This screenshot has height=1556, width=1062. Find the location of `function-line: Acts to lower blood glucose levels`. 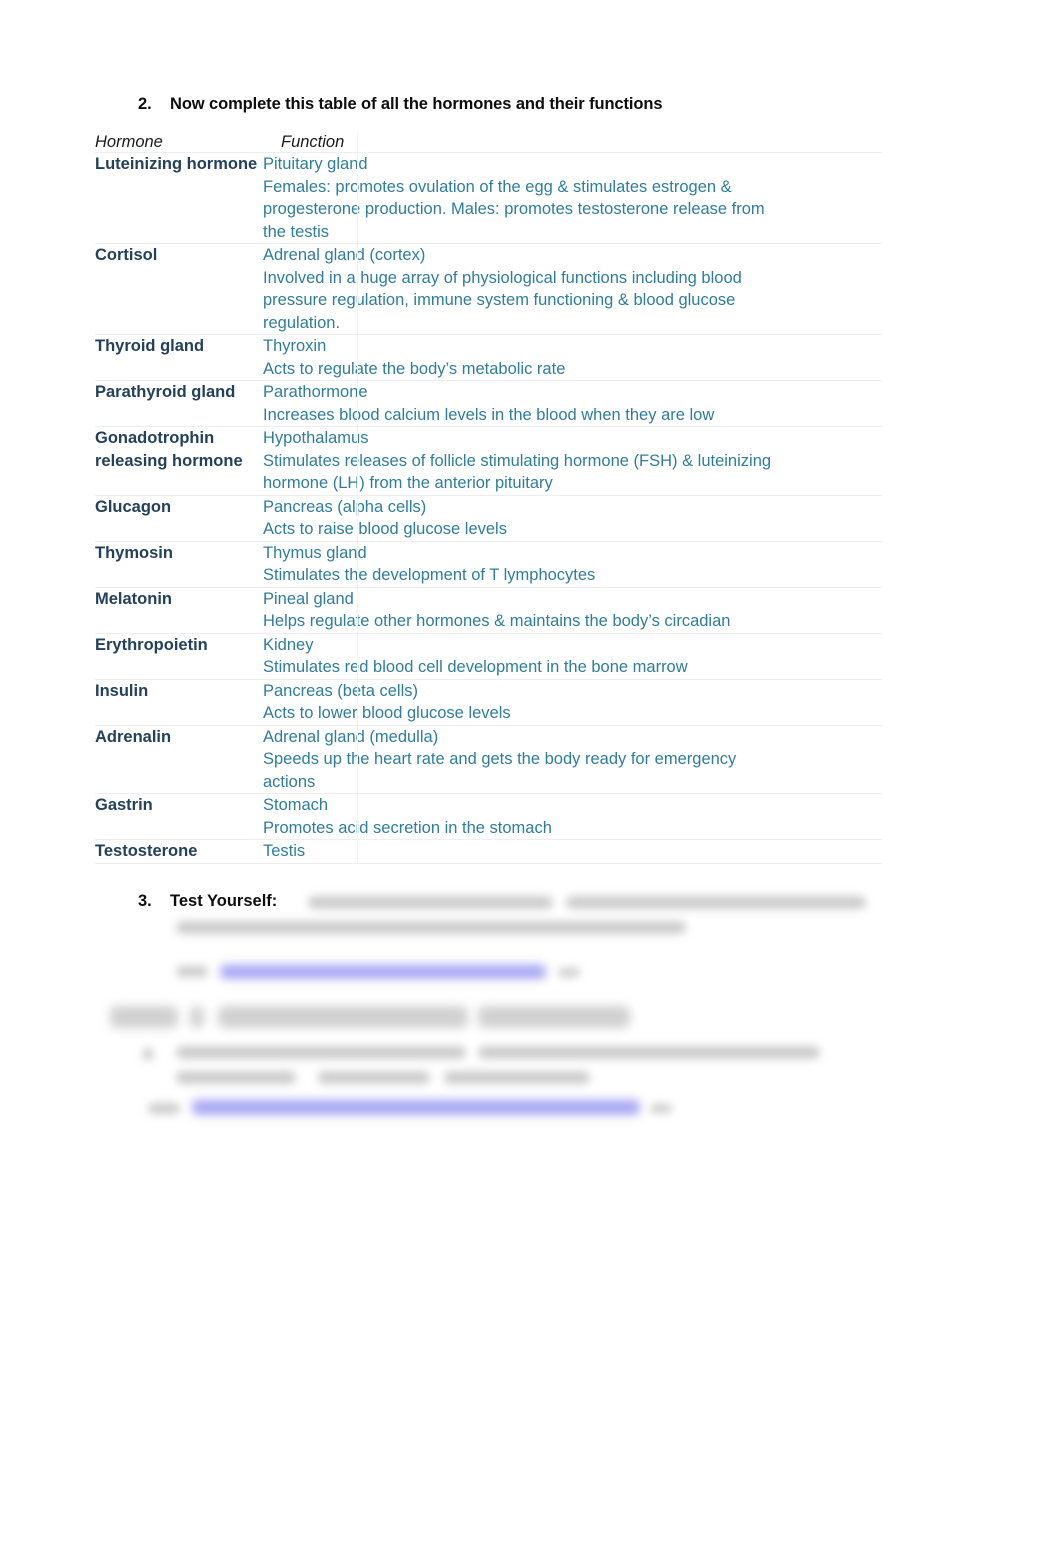

function-line: Acts to lower blood glucose levels is located at coordinates (387, 713).